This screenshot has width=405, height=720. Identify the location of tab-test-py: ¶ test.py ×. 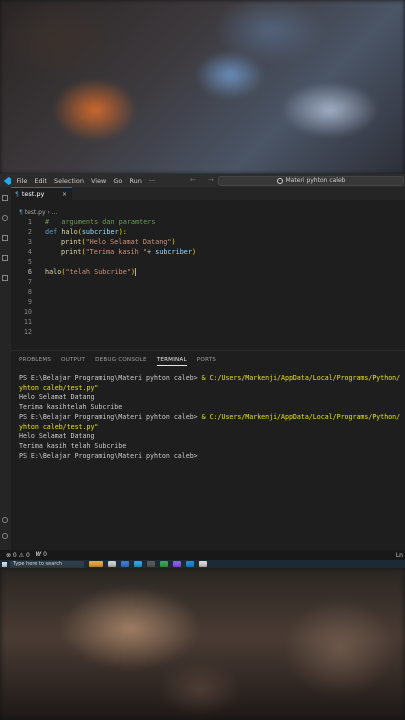
(41, 193).